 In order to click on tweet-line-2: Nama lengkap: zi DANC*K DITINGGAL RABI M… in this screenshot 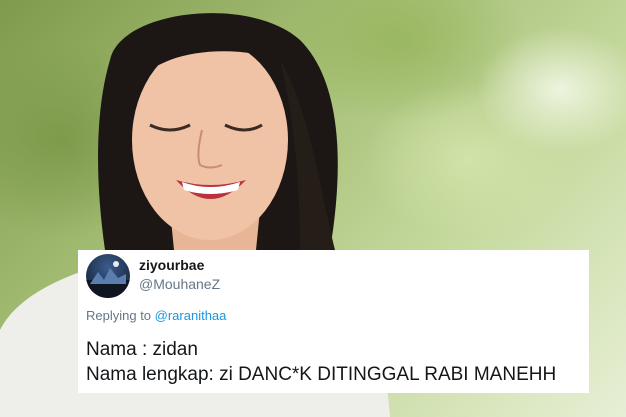, I will do `click(321, 374)`.